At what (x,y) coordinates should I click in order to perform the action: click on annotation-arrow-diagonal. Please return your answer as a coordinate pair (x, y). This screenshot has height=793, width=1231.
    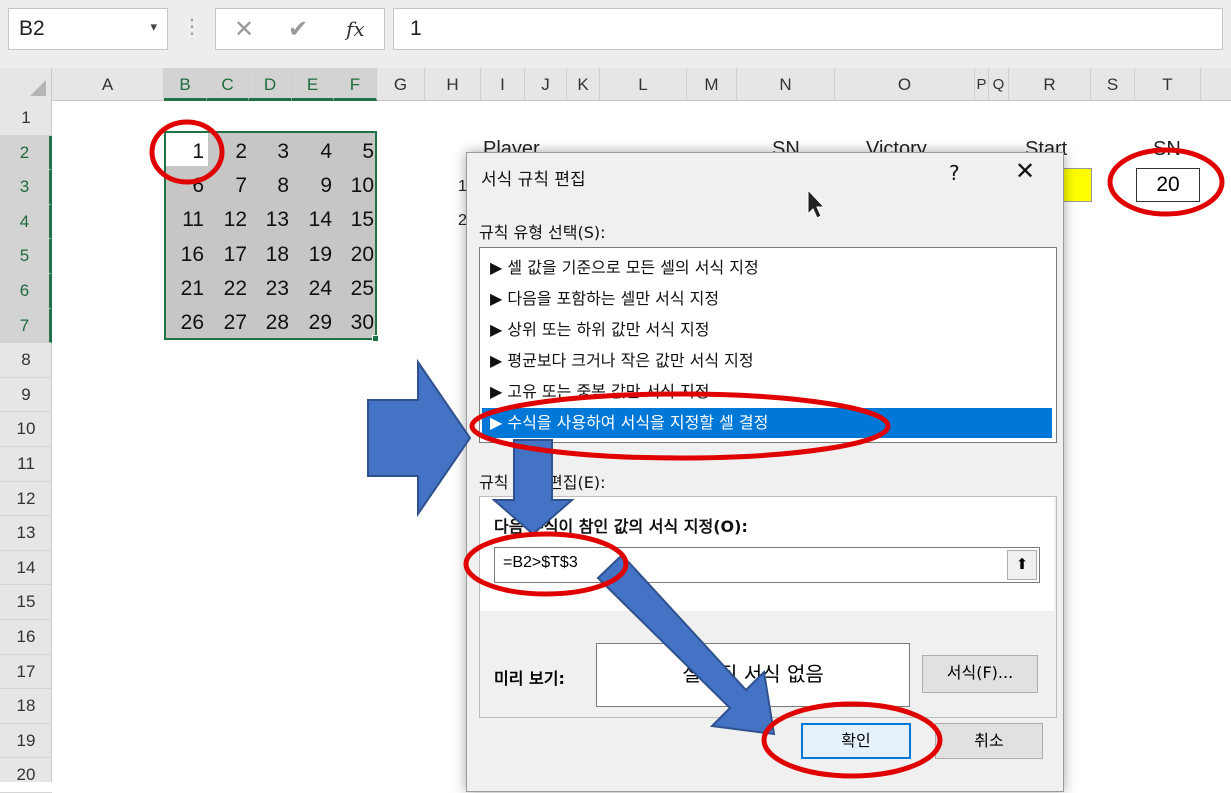
    Looking at the image, I should click on (686, 644).